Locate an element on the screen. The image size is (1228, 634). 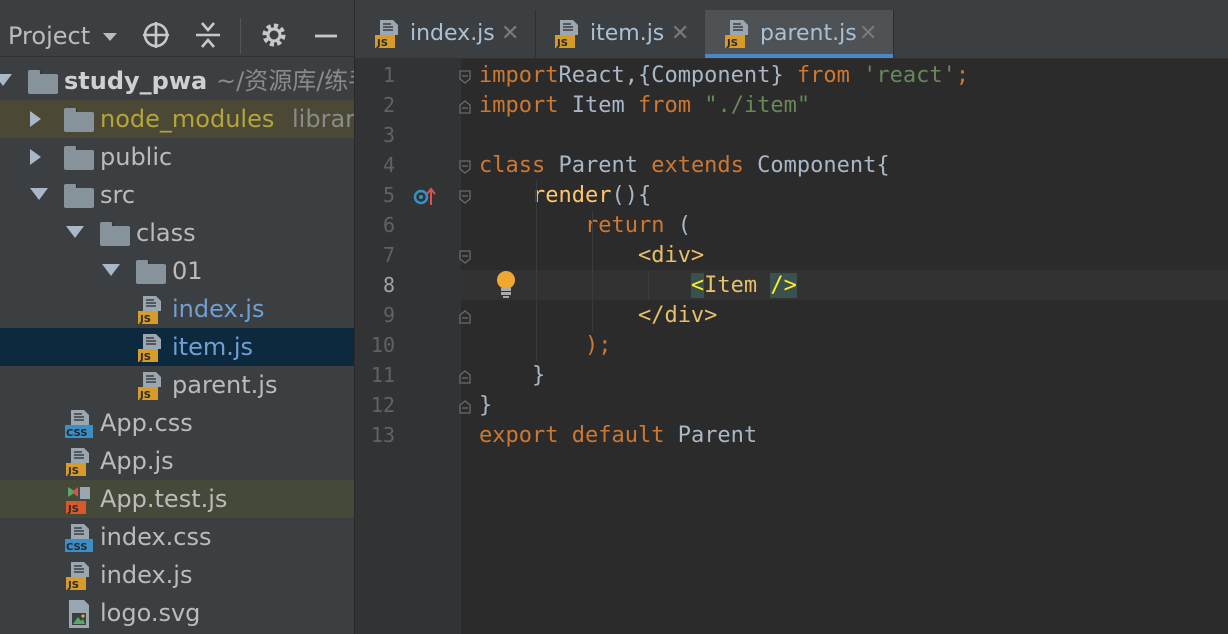
line-number: 9 is located at coordinates (388, 315).